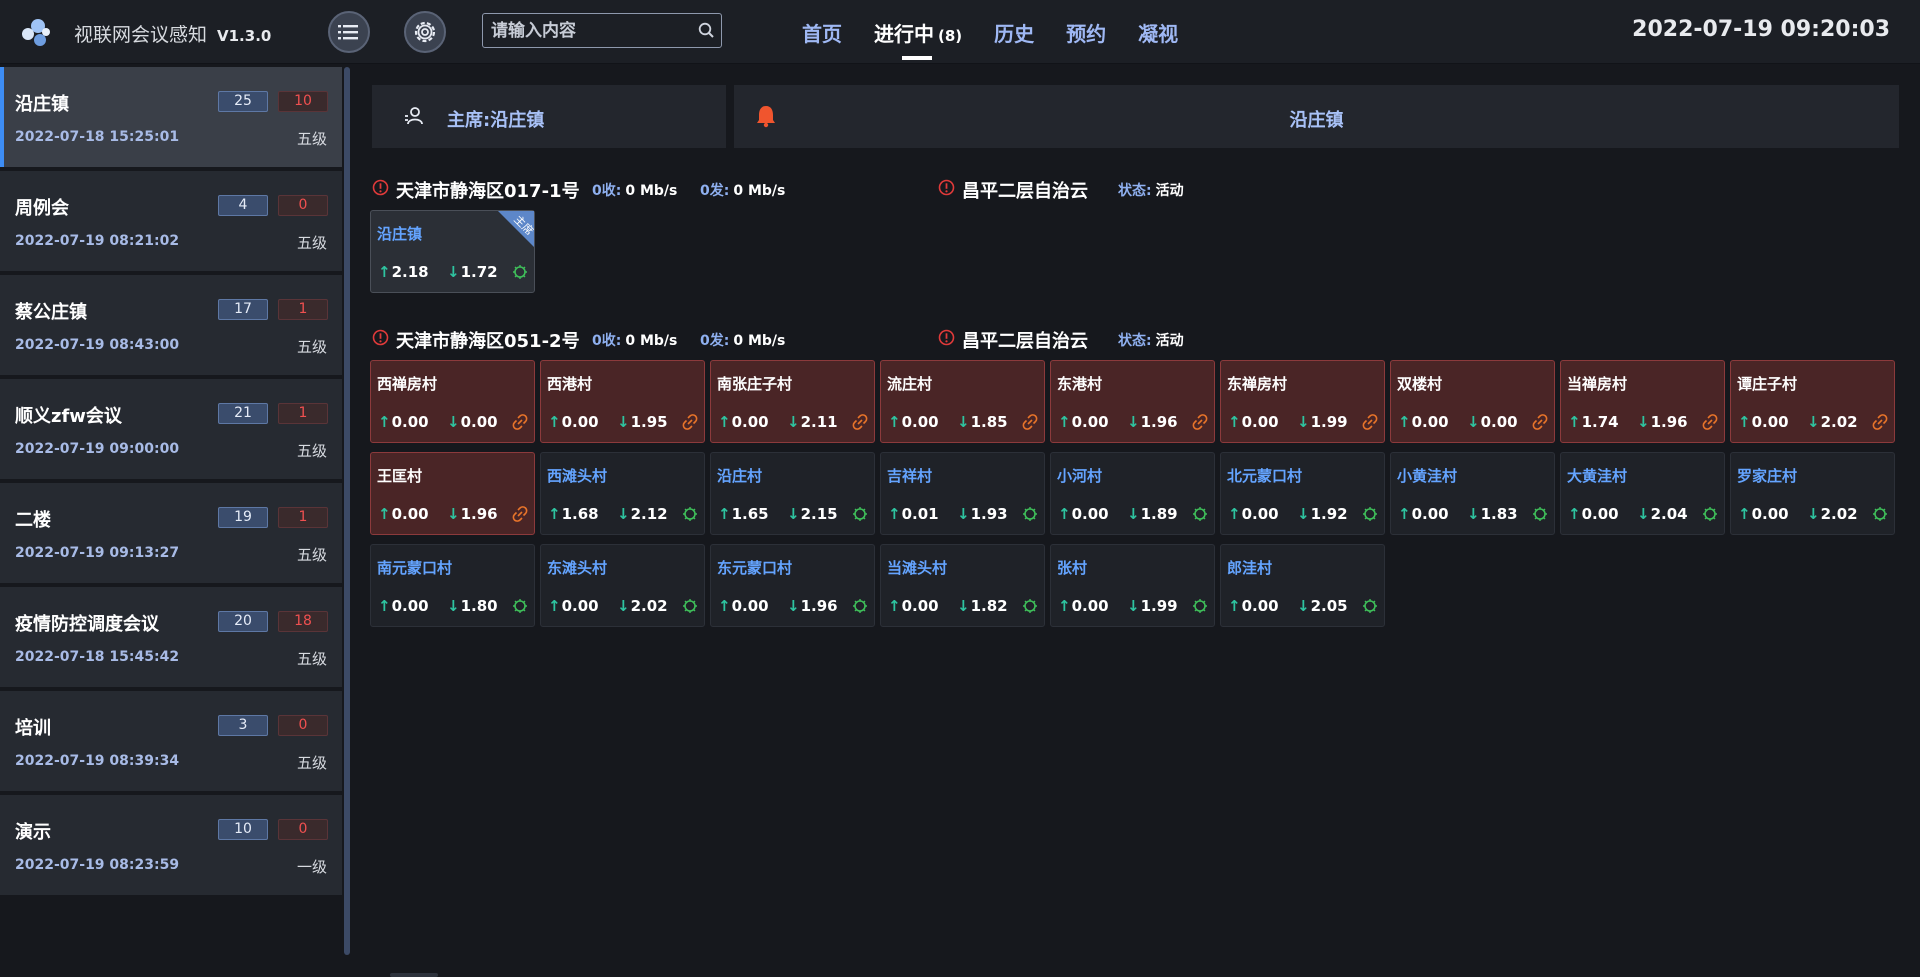  What do you see at coordinates (759, 341) in the screenshot?
I see `send-rate-value: 0 Mb/s` at bounding box center [759, 341].